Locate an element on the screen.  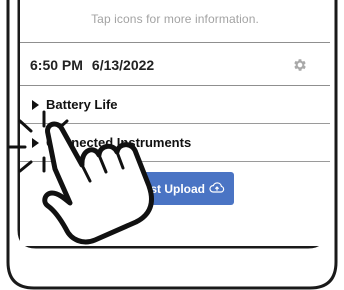
section-battery-life: Battery Life is located at coordinates (175, 105).